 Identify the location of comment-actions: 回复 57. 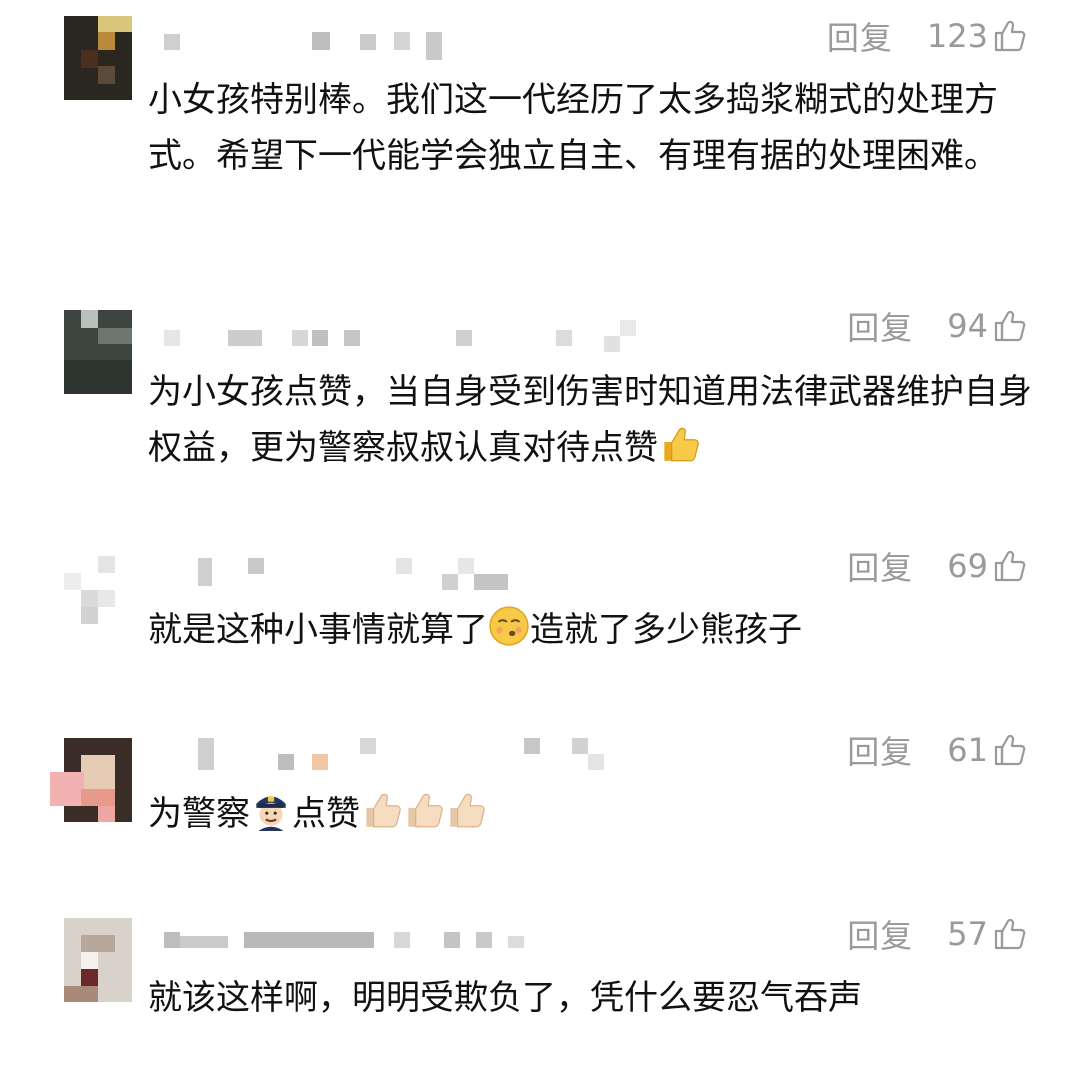
(937, 934).